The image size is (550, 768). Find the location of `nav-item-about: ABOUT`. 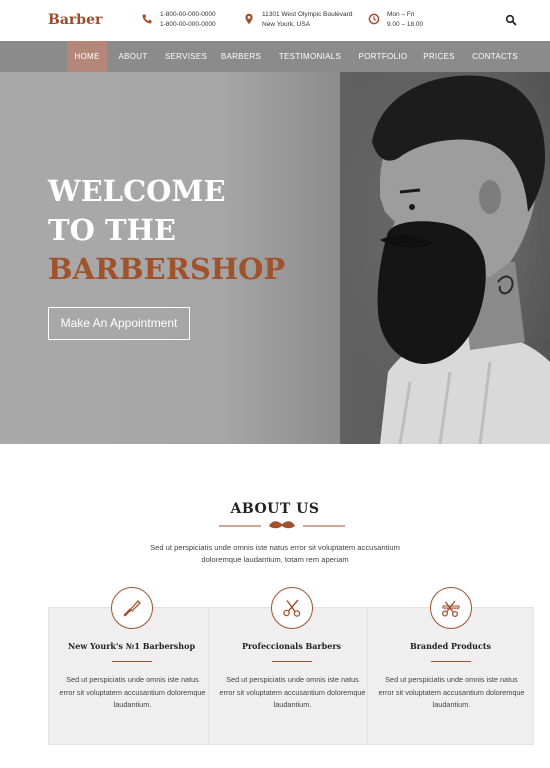

nav-item-about: ABOUT is located at coordinates (133, 56).